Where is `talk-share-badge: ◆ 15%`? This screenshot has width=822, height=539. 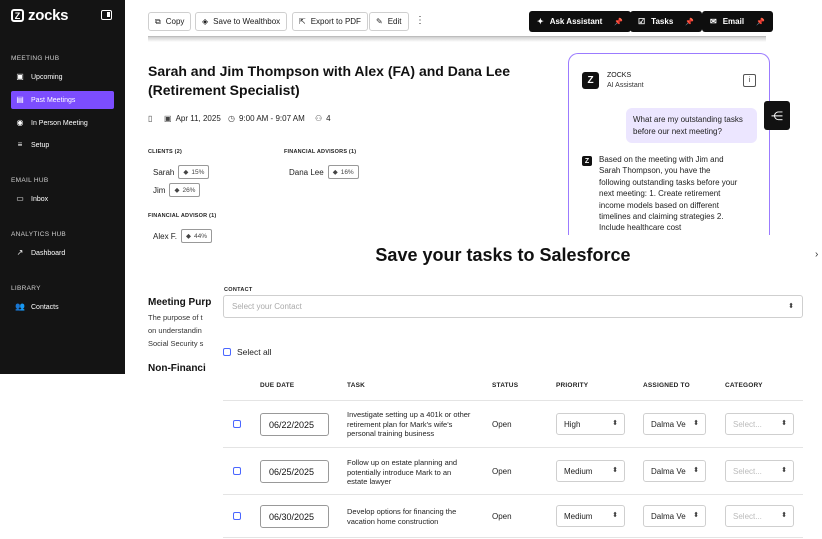
talk-share-badge: ◆ 15% is located at coordinates (194, 172).